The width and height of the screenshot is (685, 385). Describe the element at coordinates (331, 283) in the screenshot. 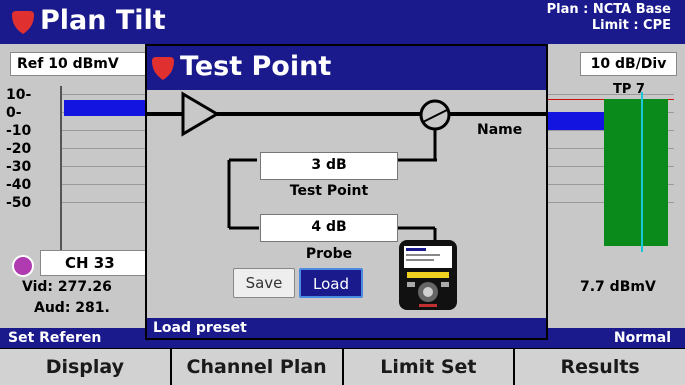

I see `load-button: Load` at that location.